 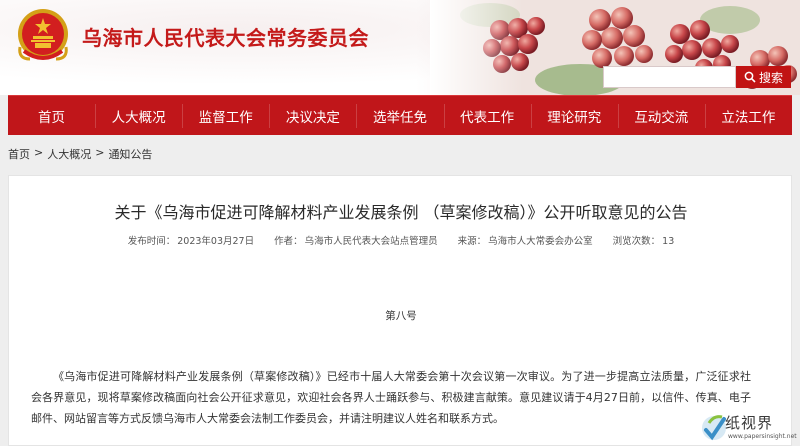 What do you see at coordinates (225, 38) in the screenshot?
I see `site-title: 乌海市人民代表大会常务委员会` at bounding box center [225, 38].